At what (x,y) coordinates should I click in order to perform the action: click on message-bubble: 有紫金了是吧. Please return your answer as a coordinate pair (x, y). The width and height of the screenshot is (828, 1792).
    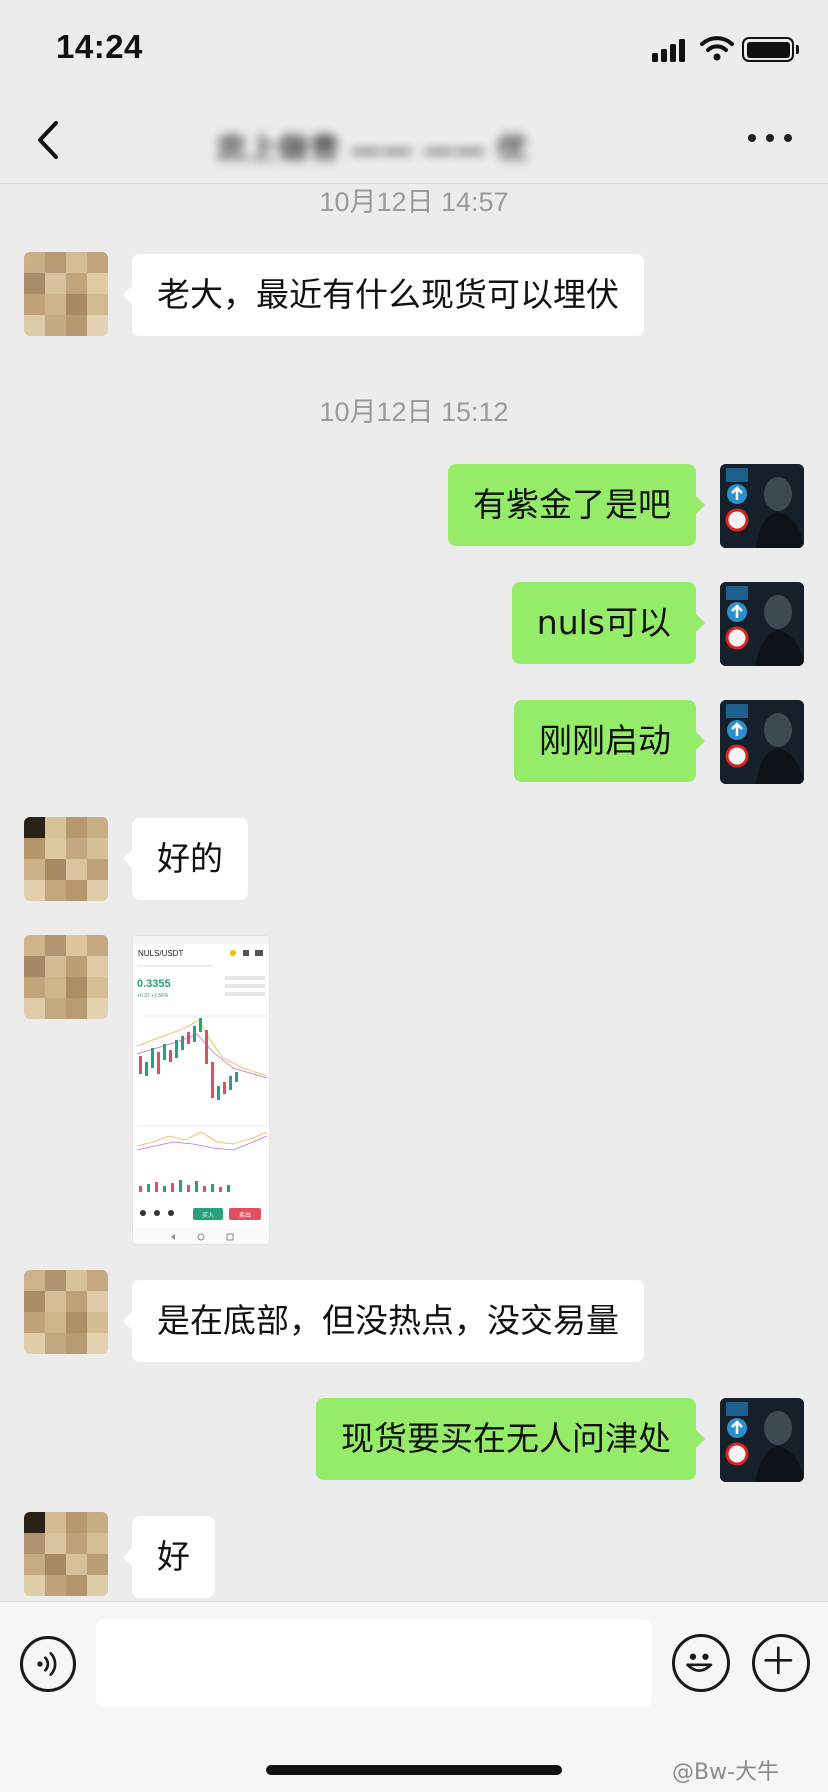
    Looking at the image, I should click on (576, 505).